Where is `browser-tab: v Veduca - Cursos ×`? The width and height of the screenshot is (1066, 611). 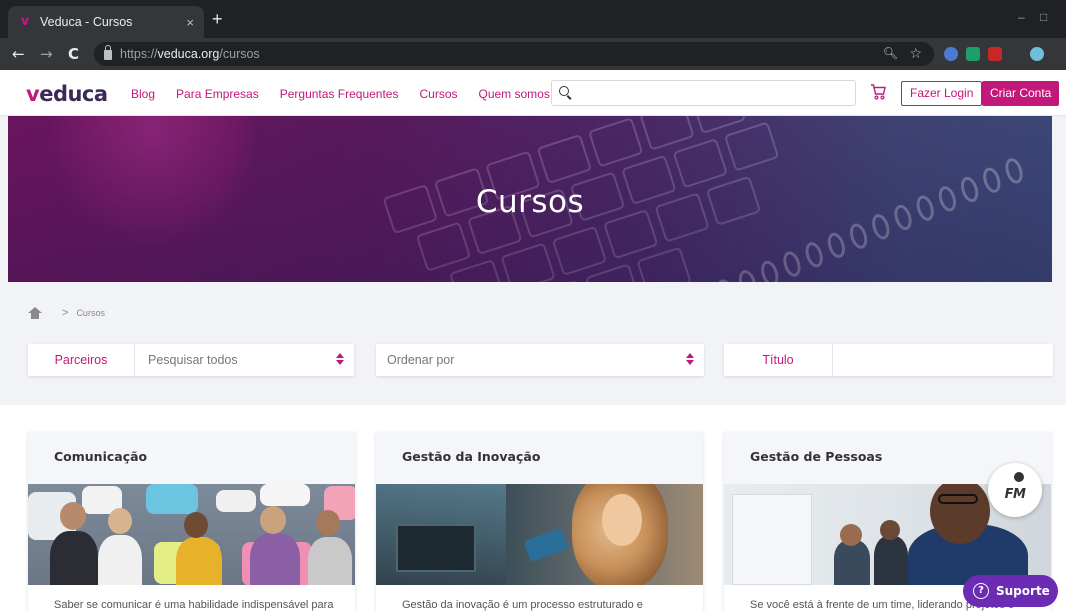
browser-tab: v Veduca - Cursos × is located at coordinates (106, 22).